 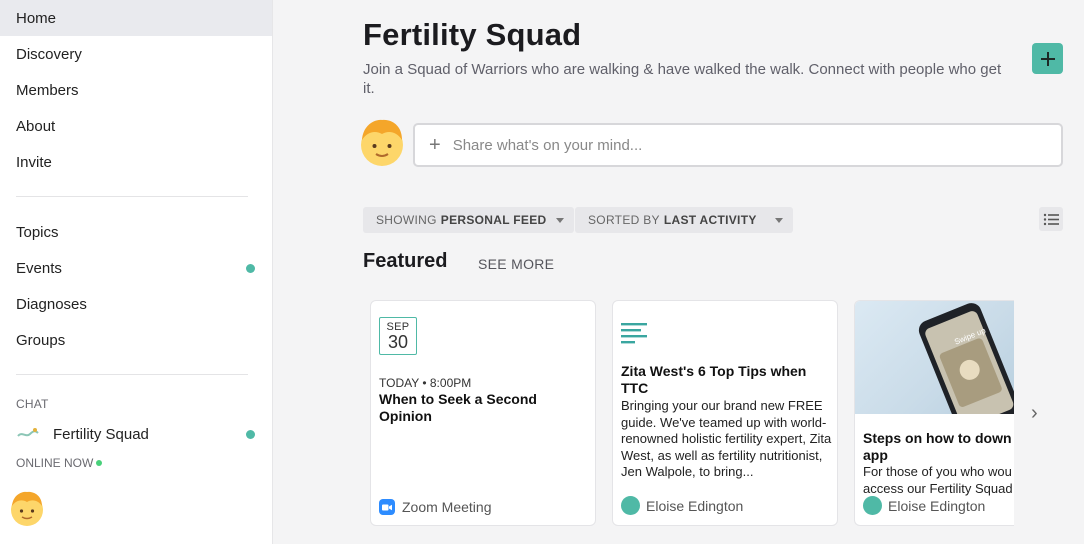 I want to click on nav-item-discovery: Discovery, so click(x=136, y=54).